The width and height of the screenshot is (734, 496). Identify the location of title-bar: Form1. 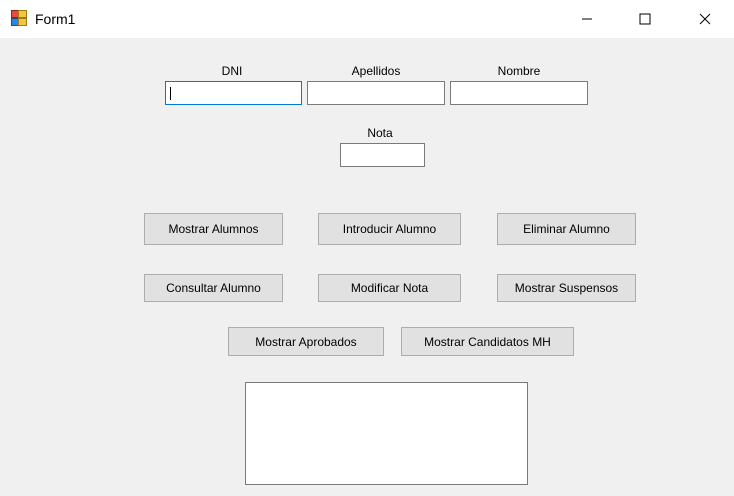
(367, 19).